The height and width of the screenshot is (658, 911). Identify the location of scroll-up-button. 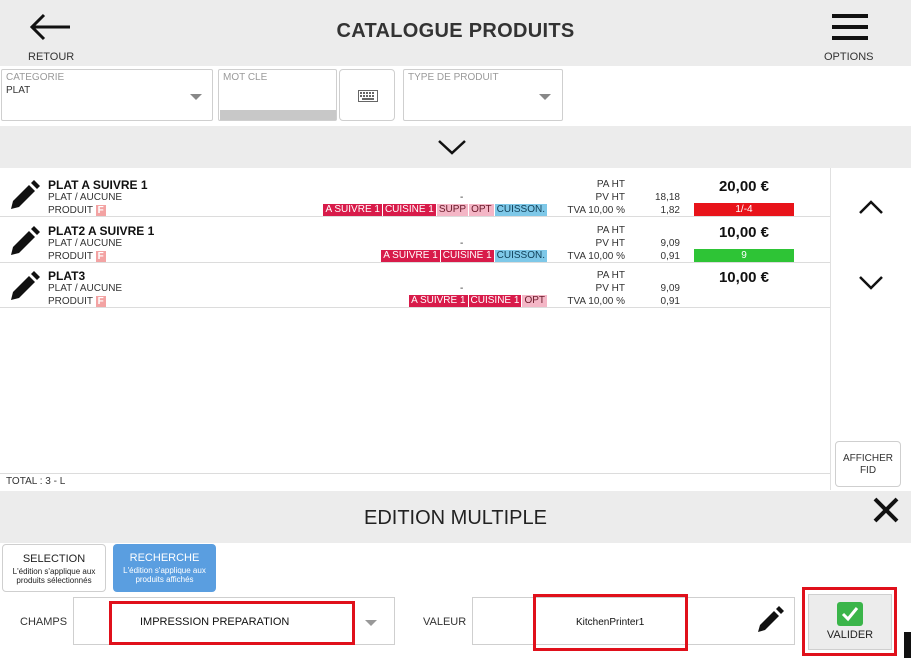
(871, 207).